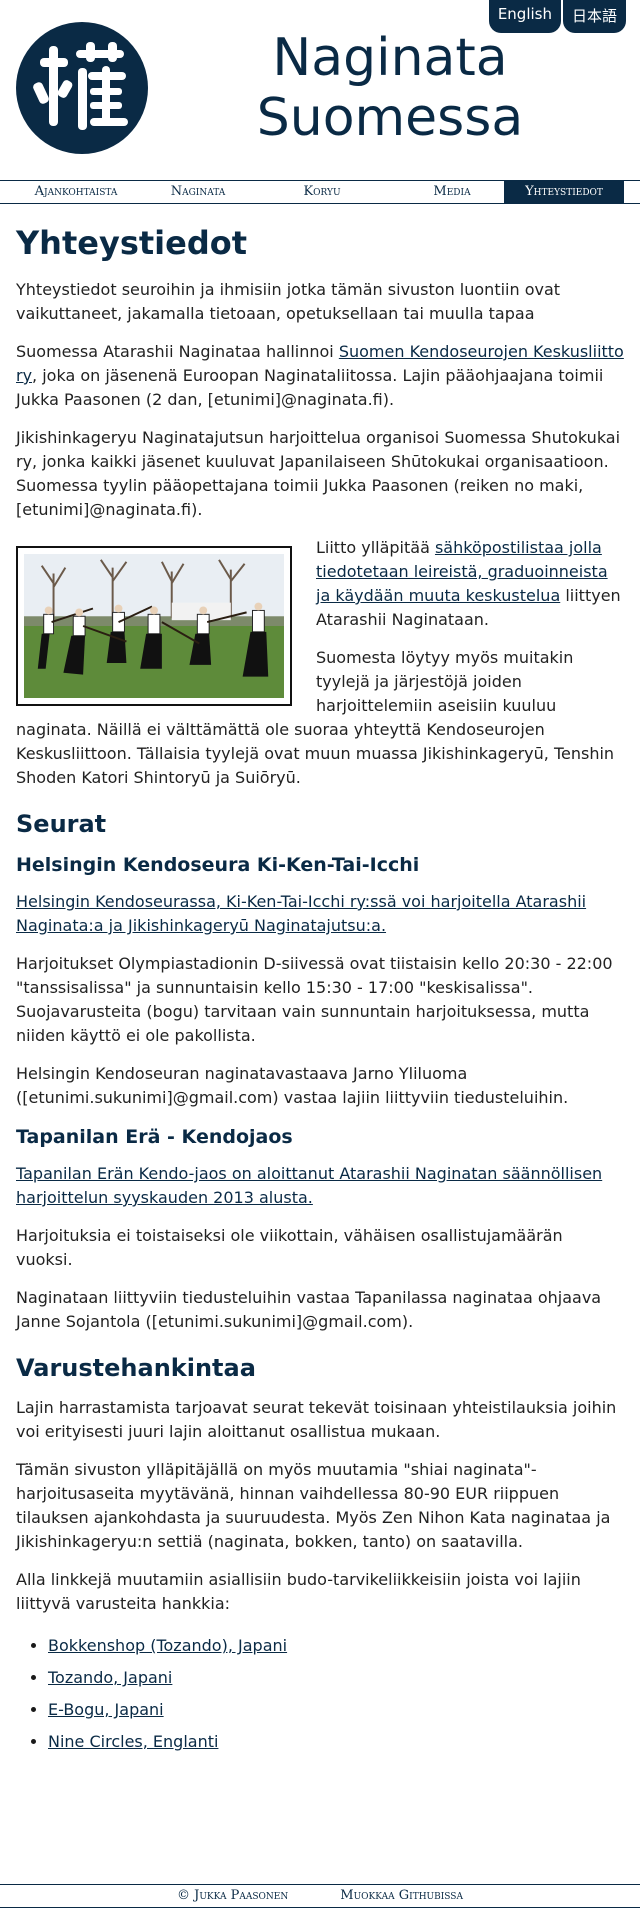 The image size is (640, 1924). Describe the element at coordinates (110, 1677) in the screenshot. I see `shop-link-tozando: Tozando, Japani` at that location.